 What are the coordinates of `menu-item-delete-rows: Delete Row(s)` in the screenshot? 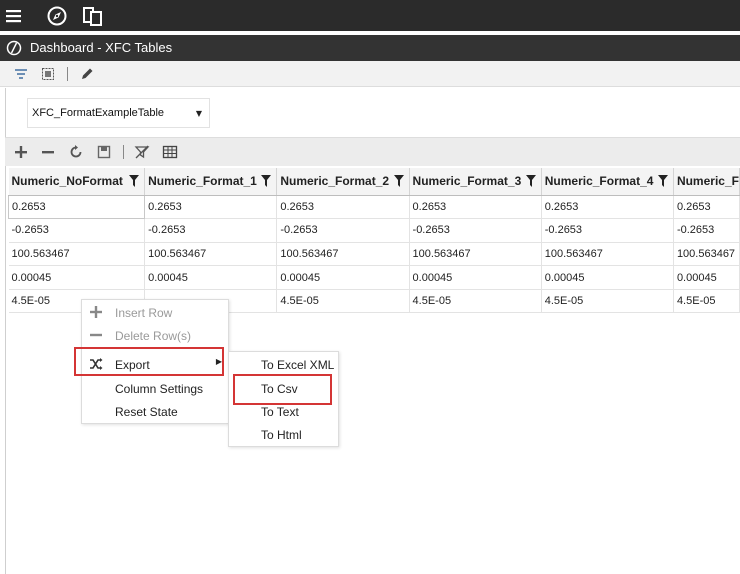 It's located at (155, 335).